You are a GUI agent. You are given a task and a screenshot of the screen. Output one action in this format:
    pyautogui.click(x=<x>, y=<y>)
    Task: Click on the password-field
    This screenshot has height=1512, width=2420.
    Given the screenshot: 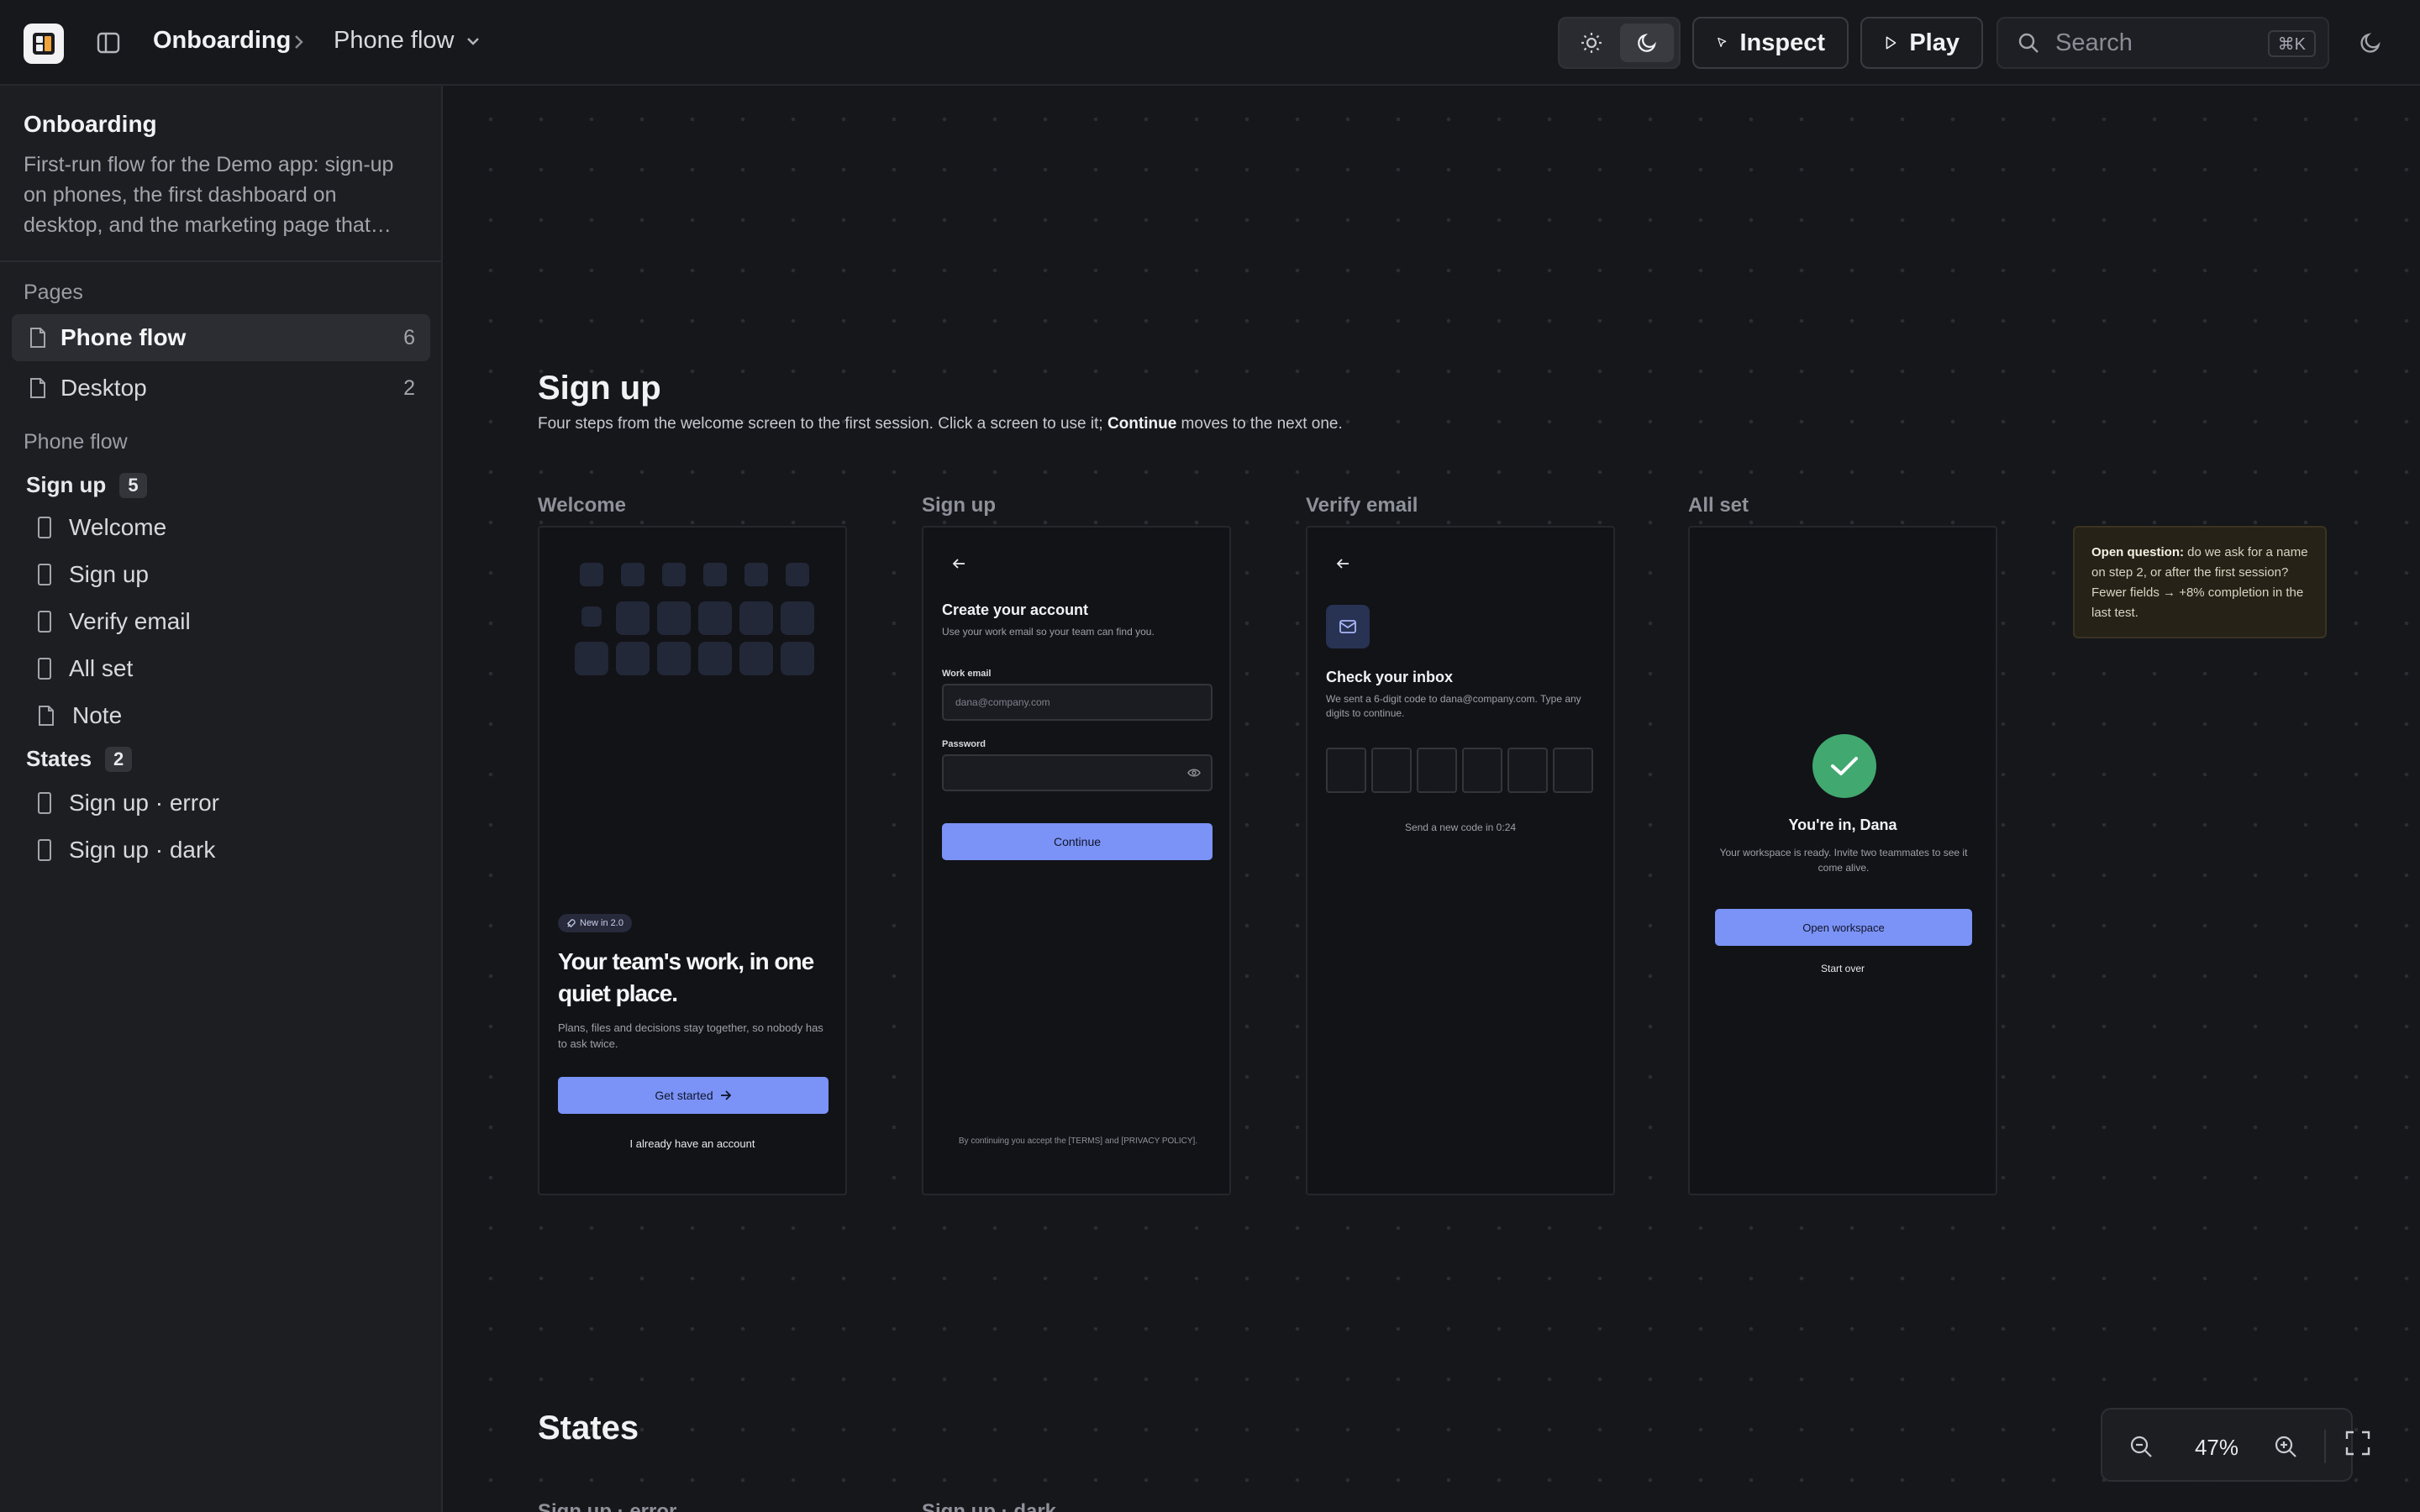 What is the action you would take?
    pyautogui.click(x=1077, y=772)
    